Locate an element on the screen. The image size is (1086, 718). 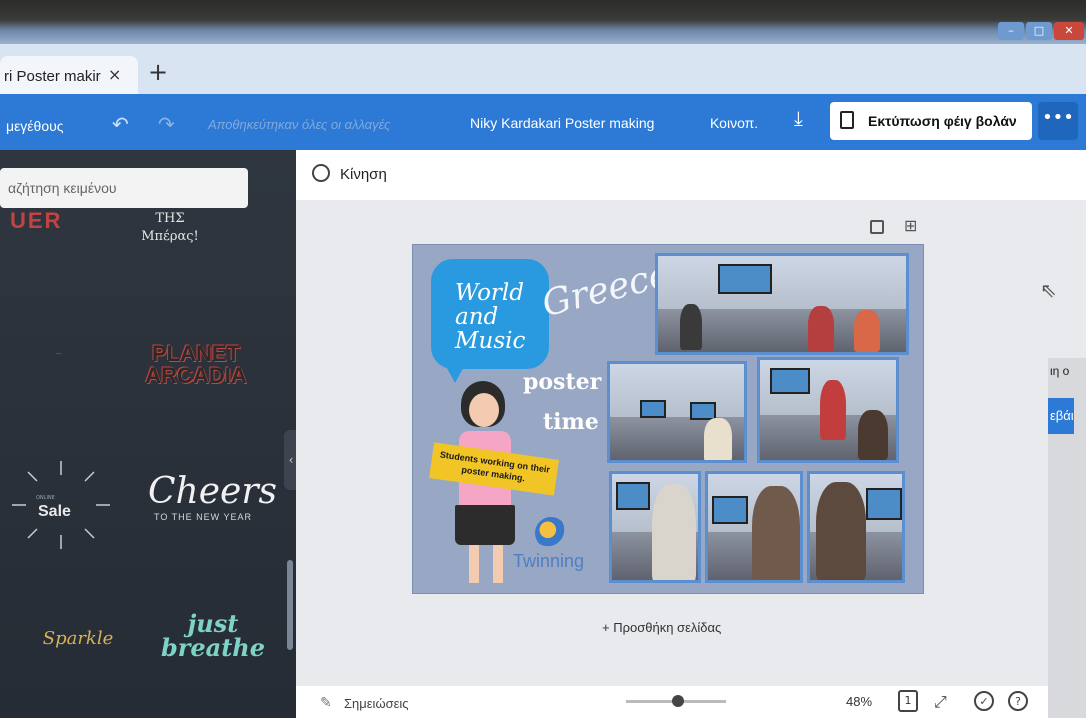
etwinning-logo-text: Twinning is located at coordinates (549, 561).